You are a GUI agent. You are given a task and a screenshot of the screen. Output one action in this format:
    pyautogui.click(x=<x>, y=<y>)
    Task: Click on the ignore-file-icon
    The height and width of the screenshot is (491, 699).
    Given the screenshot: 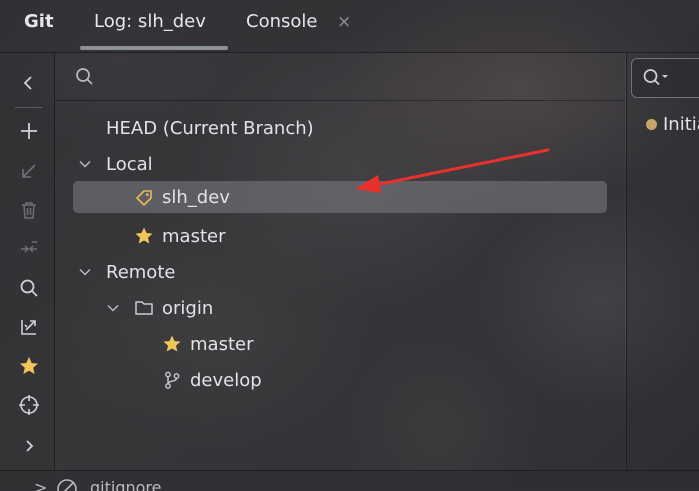 What is the action you would take?
    pyautogui.click(x=67, y=485)
    